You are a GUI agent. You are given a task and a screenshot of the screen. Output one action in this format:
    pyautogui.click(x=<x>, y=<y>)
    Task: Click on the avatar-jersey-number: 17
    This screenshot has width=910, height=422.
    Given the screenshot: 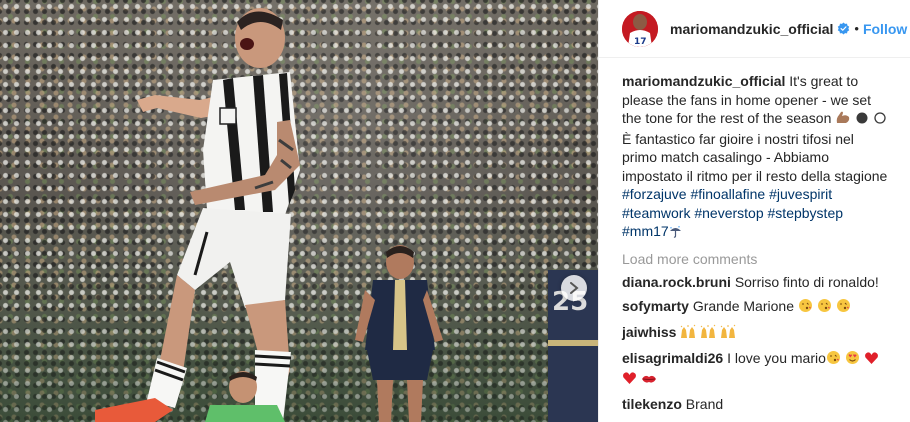 What is the action you would take?
    pyautogui.click(x=640, y=42)
    